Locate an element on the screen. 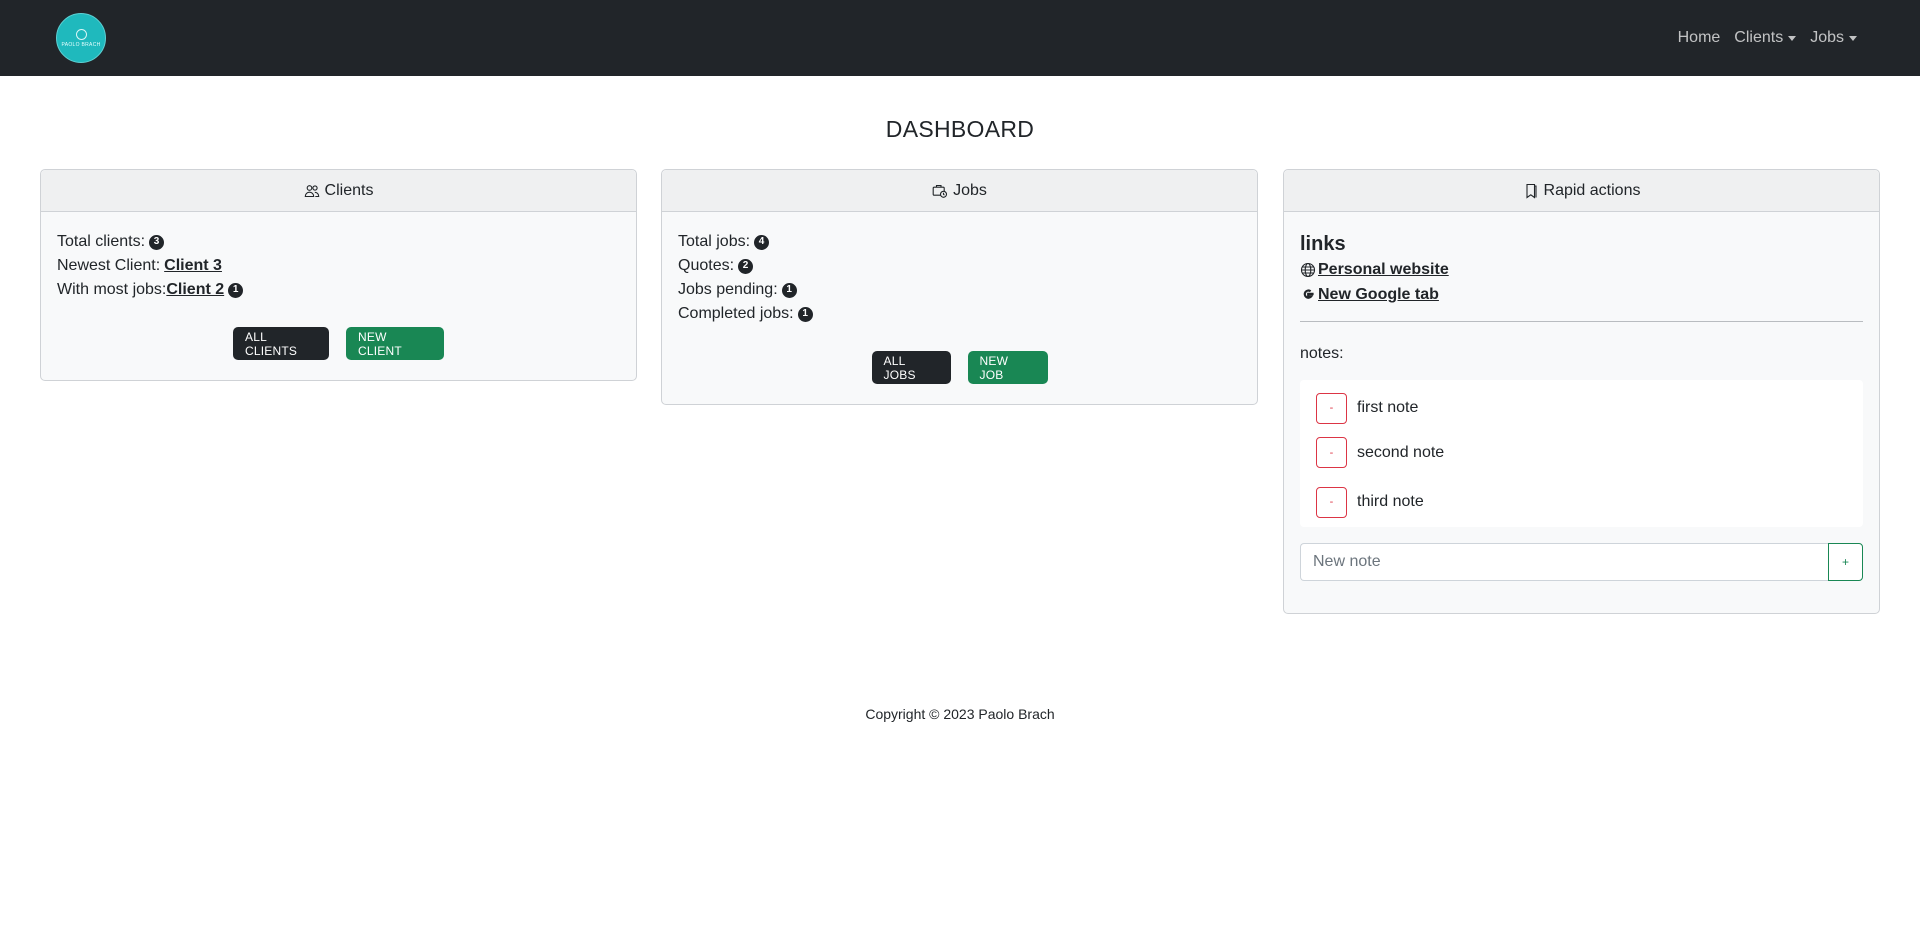  completed-jobs-badge: 1 is located at coordinates (805, 314).